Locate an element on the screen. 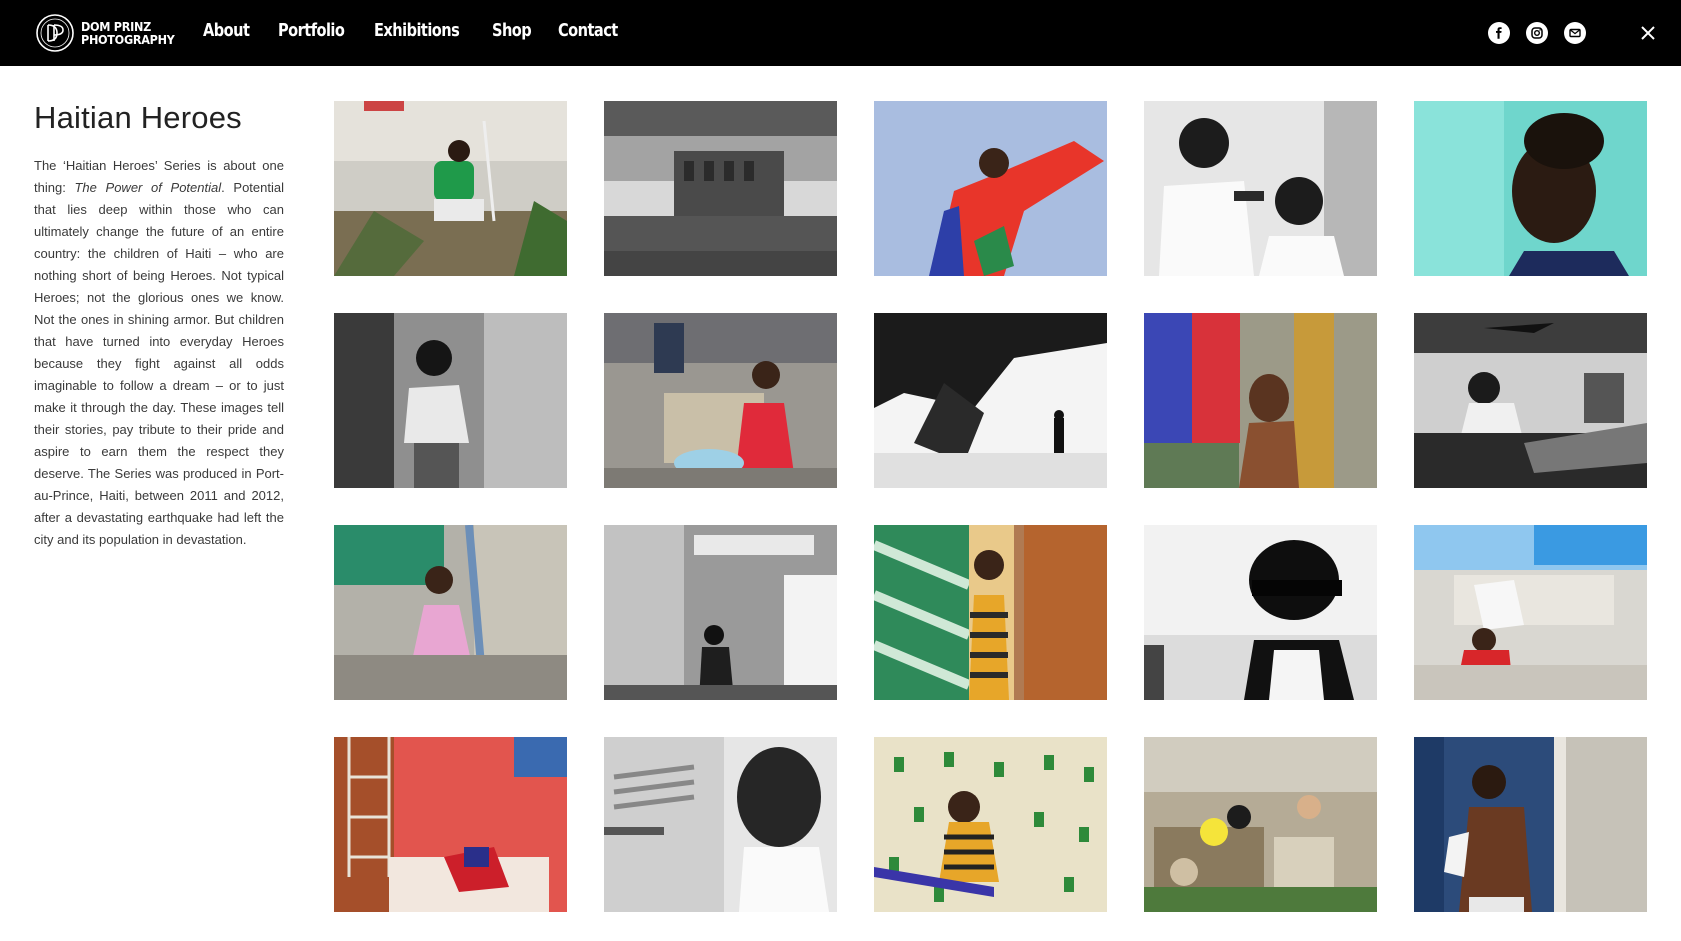 This screenshot has height=941, width=1681. project-title: Haitian Heroes is located at coordinates (138, 117).